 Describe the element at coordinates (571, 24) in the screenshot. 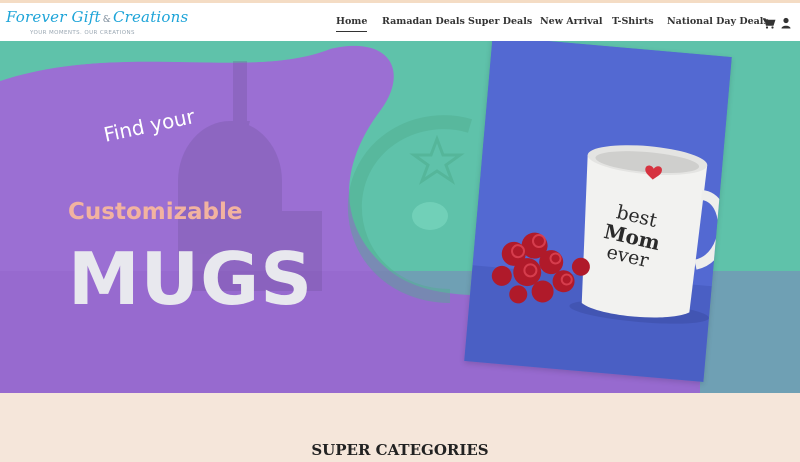

I see `nav-new-arrival: New Arrival` at that location.